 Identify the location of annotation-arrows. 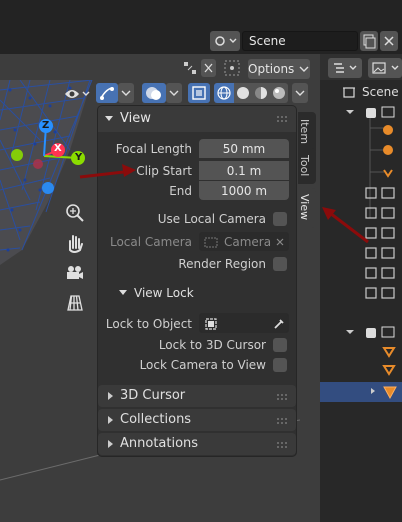
(224, 204).